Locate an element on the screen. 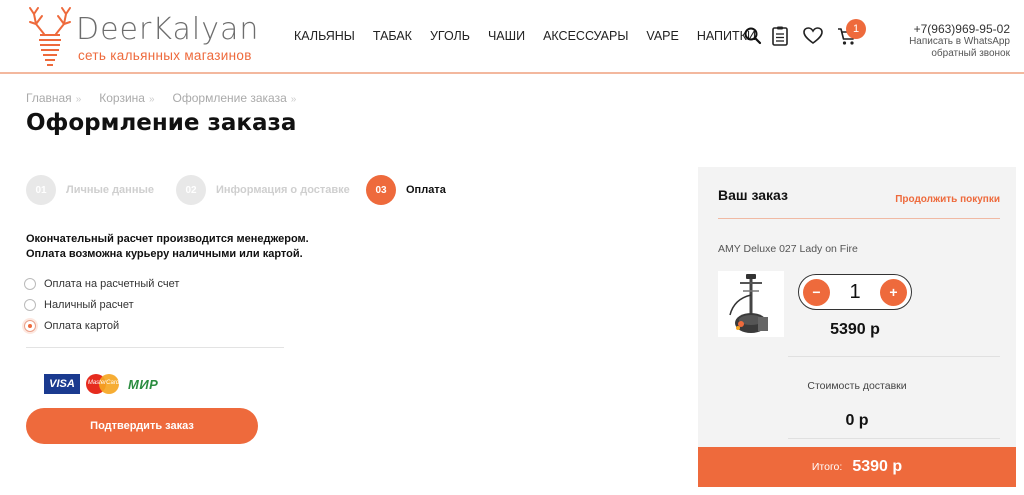  logo: DeerKalyan сеть кальянных магазинов is located at coordinates (152, 37).